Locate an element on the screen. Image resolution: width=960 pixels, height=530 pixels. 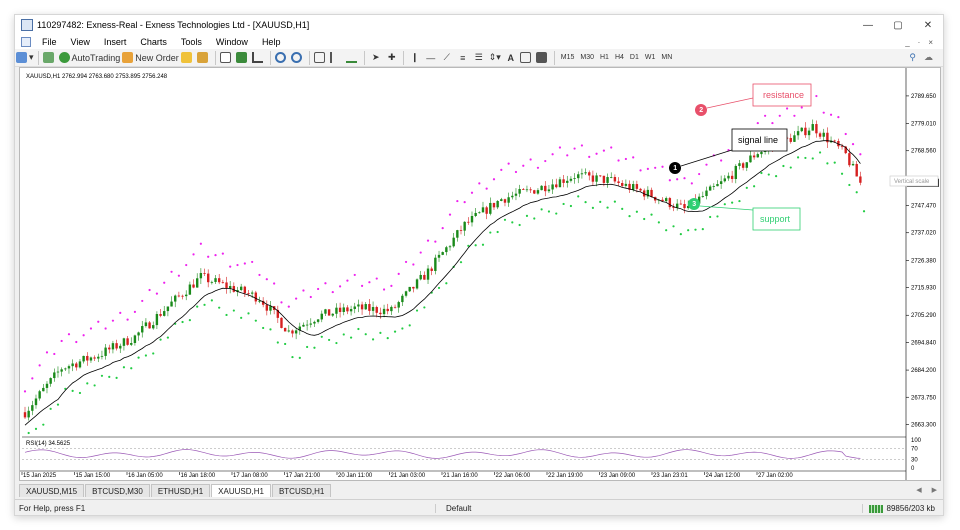
bar-chart-button is located at coordinates (227, 58).